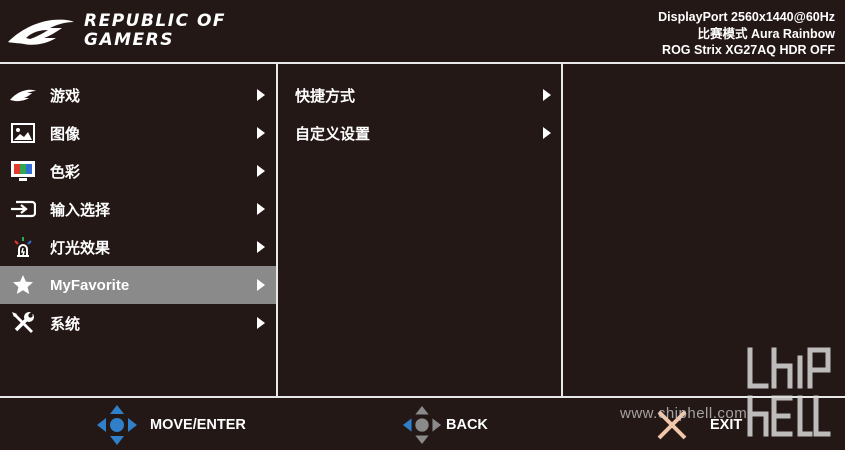 Image resolution: width=845 pixels, height=450 pixels. Describe the element at coordinates (467, 425) in the screenshot. I see `back-label: BACK` at that location.